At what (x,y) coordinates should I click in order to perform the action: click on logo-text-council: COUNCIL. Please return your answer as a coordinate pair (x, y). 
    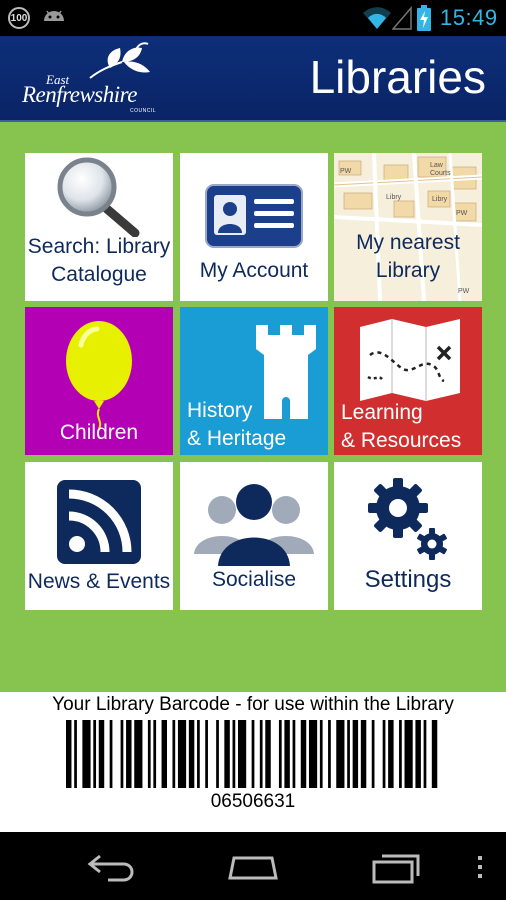
    Looking at the image, I should click on (143, 111).